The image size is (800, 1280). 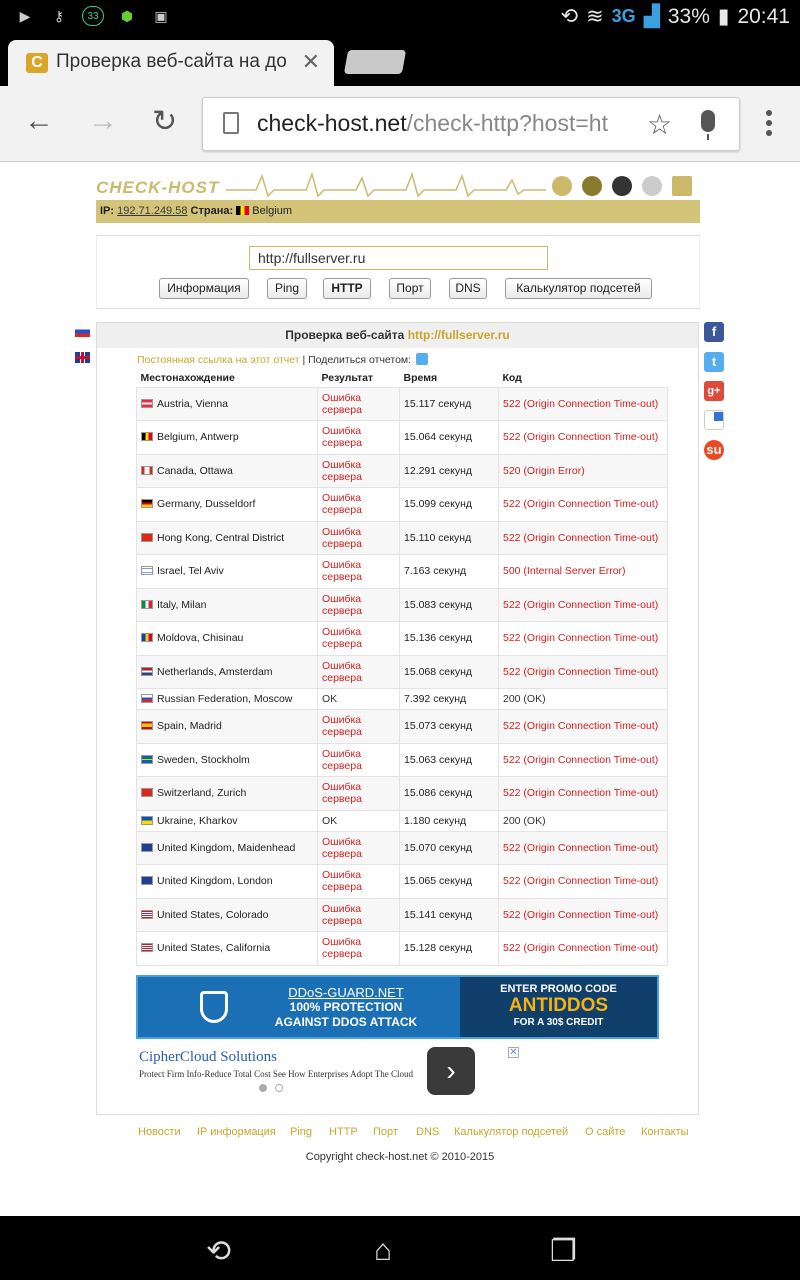 What do you see at coordinates (714, 332) in the screenshot?
I see `facebook-icon: f` at bounding box center [714, 332].